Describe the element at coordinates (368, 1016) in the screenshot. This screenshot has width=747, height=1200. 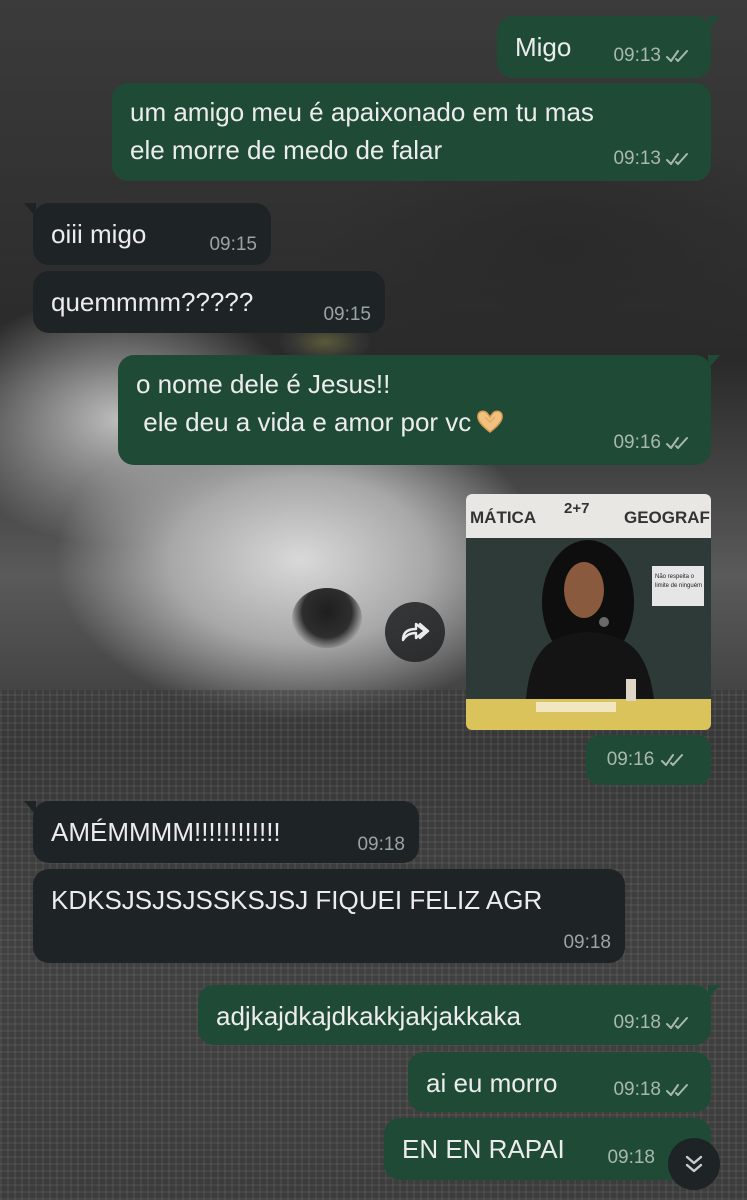
I see `message-text: adjkajdkajdkakkjakjakkaka` at that location.